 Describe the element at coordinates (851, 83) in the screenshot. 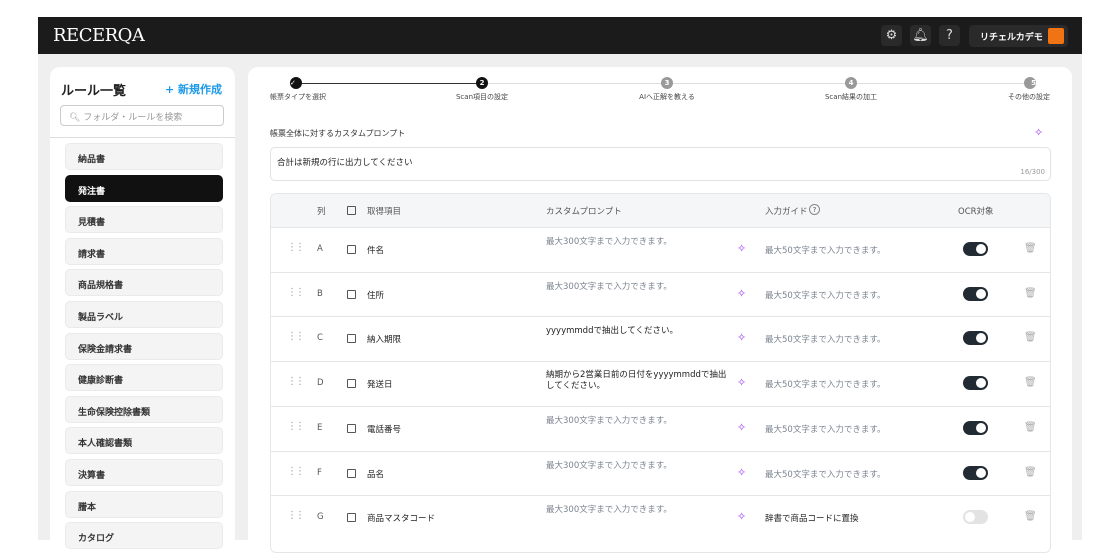

I see `step-number: 4` at that location.